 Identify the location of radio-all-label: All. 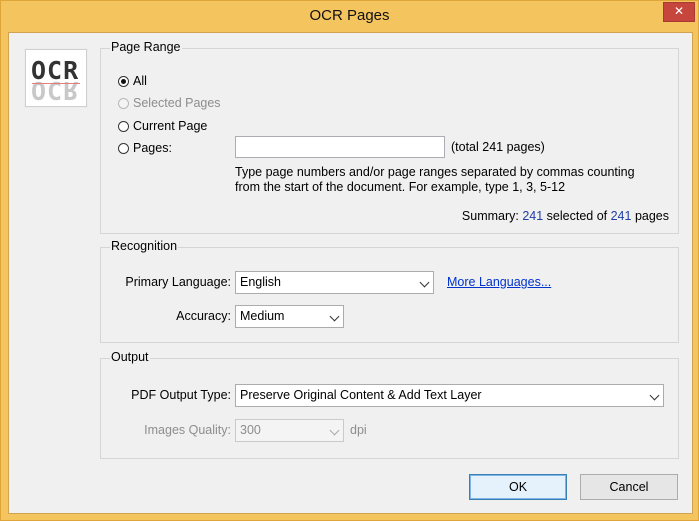
(140, 81).